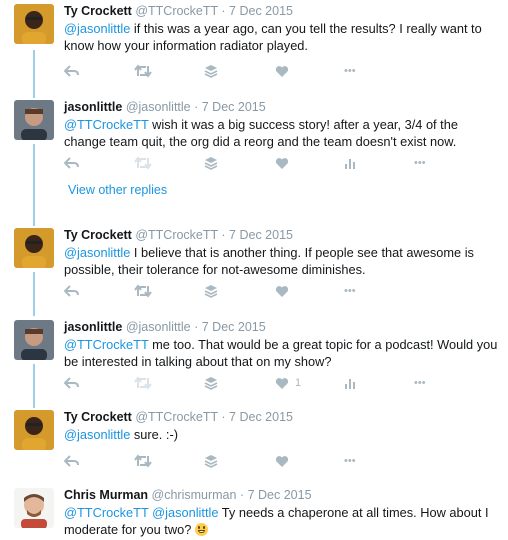  I want to click on tweet-text-content: sure. :-), so click(154, 434).